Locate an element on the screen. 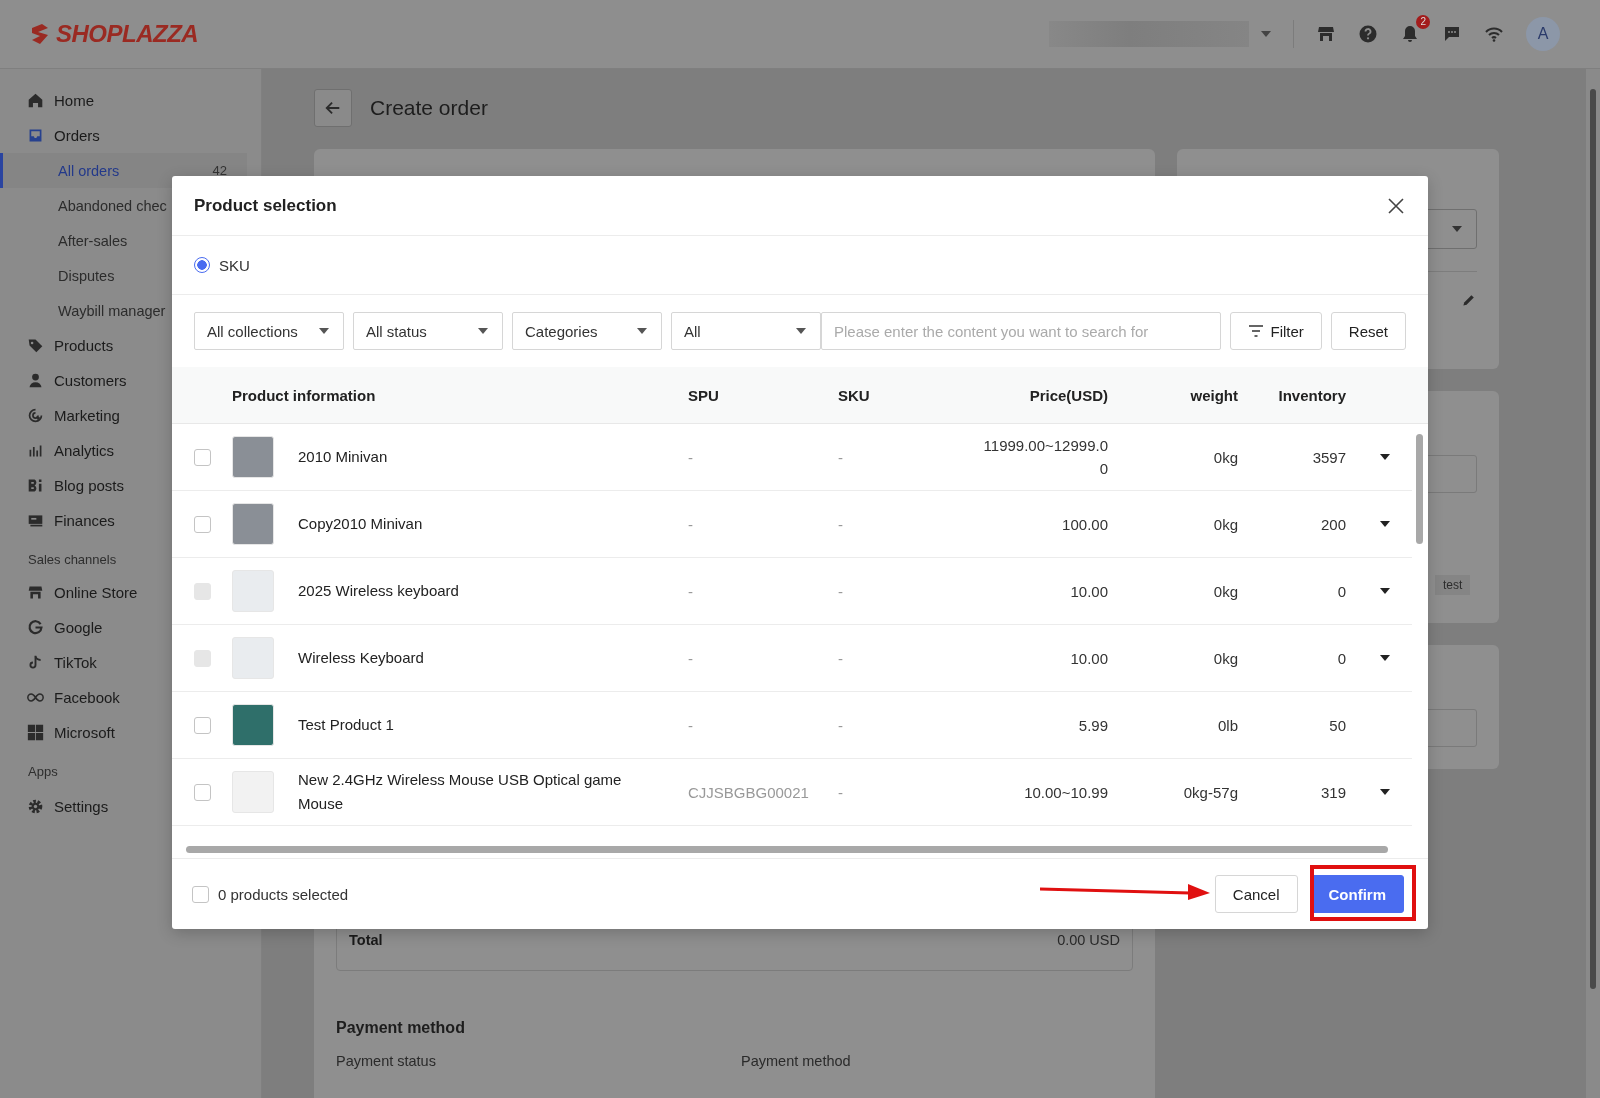 This screenshot has width=1600, height=1098. product-name: Copy2010 Minivan is located at coordinates (361, 524).